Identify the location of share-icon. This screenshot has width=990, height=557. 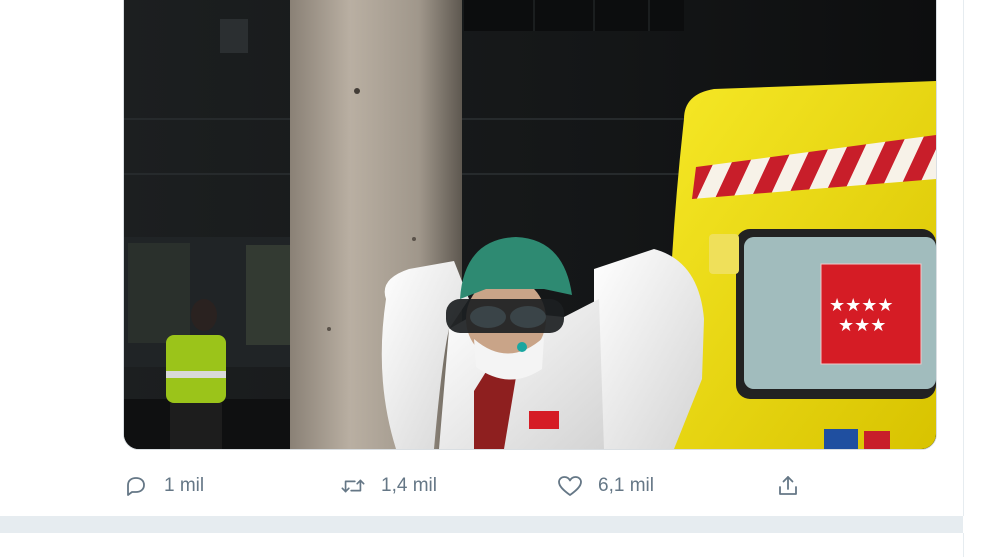
(788, 486).